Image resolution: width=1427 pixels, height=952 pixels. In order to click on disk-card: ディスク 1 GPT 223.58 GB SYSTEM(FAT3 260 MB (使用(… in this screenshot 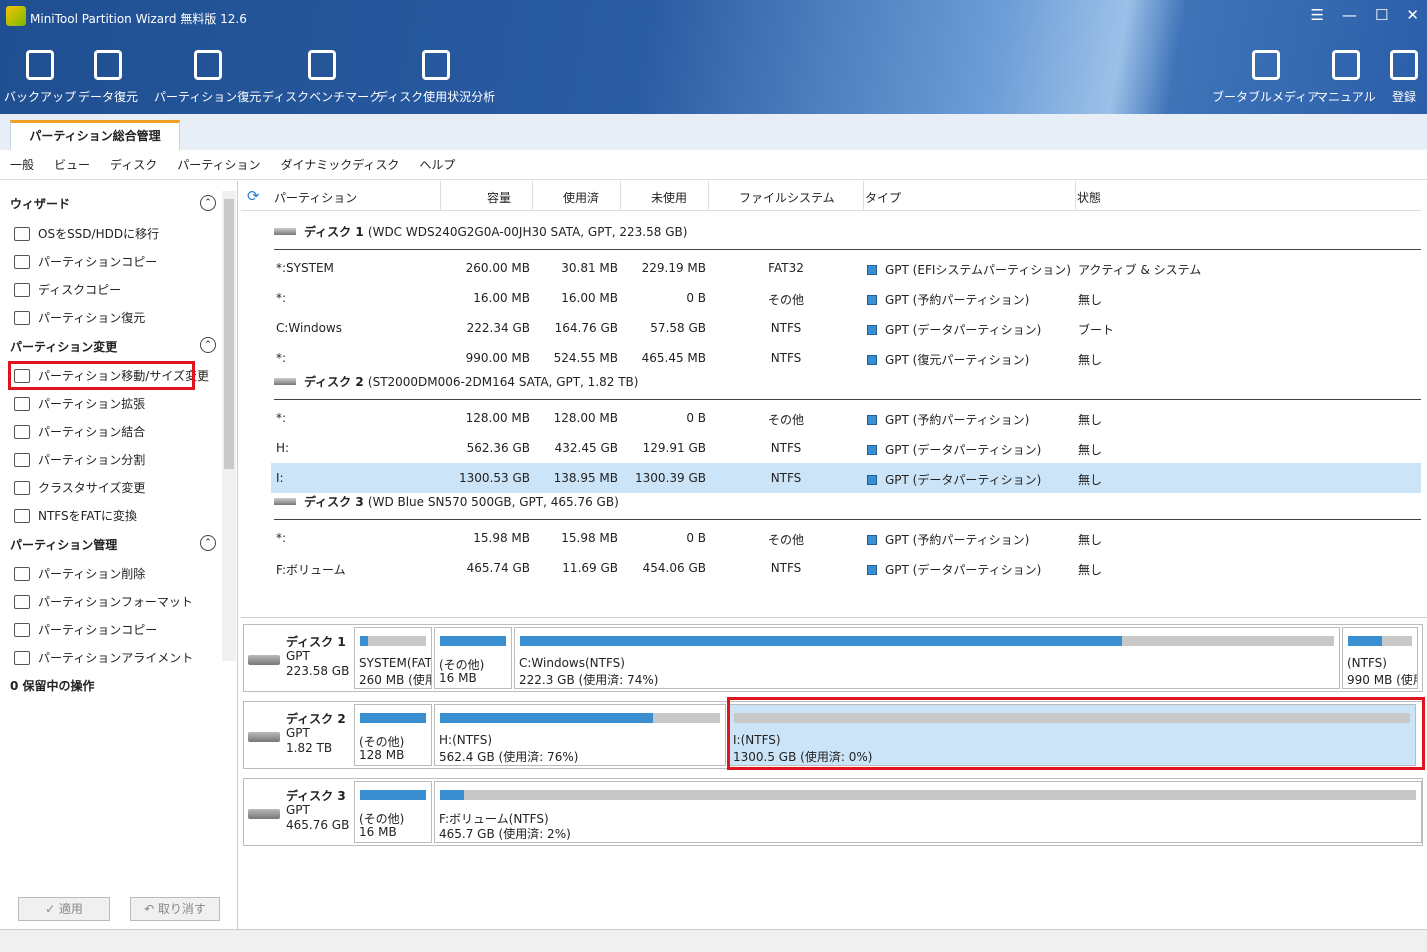, I will do `click(833, 658)`.